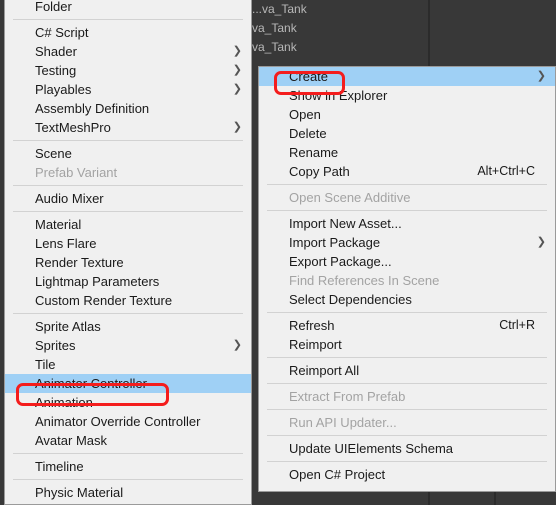 This screenshot has width=556, height=505. Describe the element at coordinates (128, 127) in the screenshot. I see `create-menu-item-textmeshpro: TextMeshPro ❯` at that location.